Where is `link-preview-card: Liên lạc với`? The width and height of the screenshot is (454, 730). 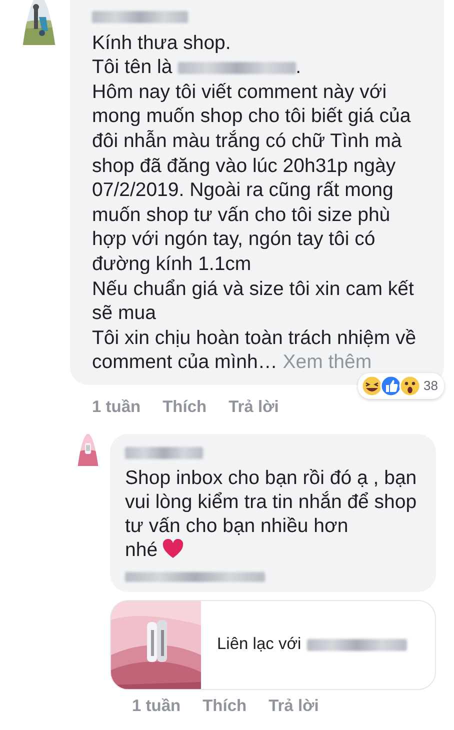
link-preview-card: Liên lạc với is located at coordinates (273, 645).